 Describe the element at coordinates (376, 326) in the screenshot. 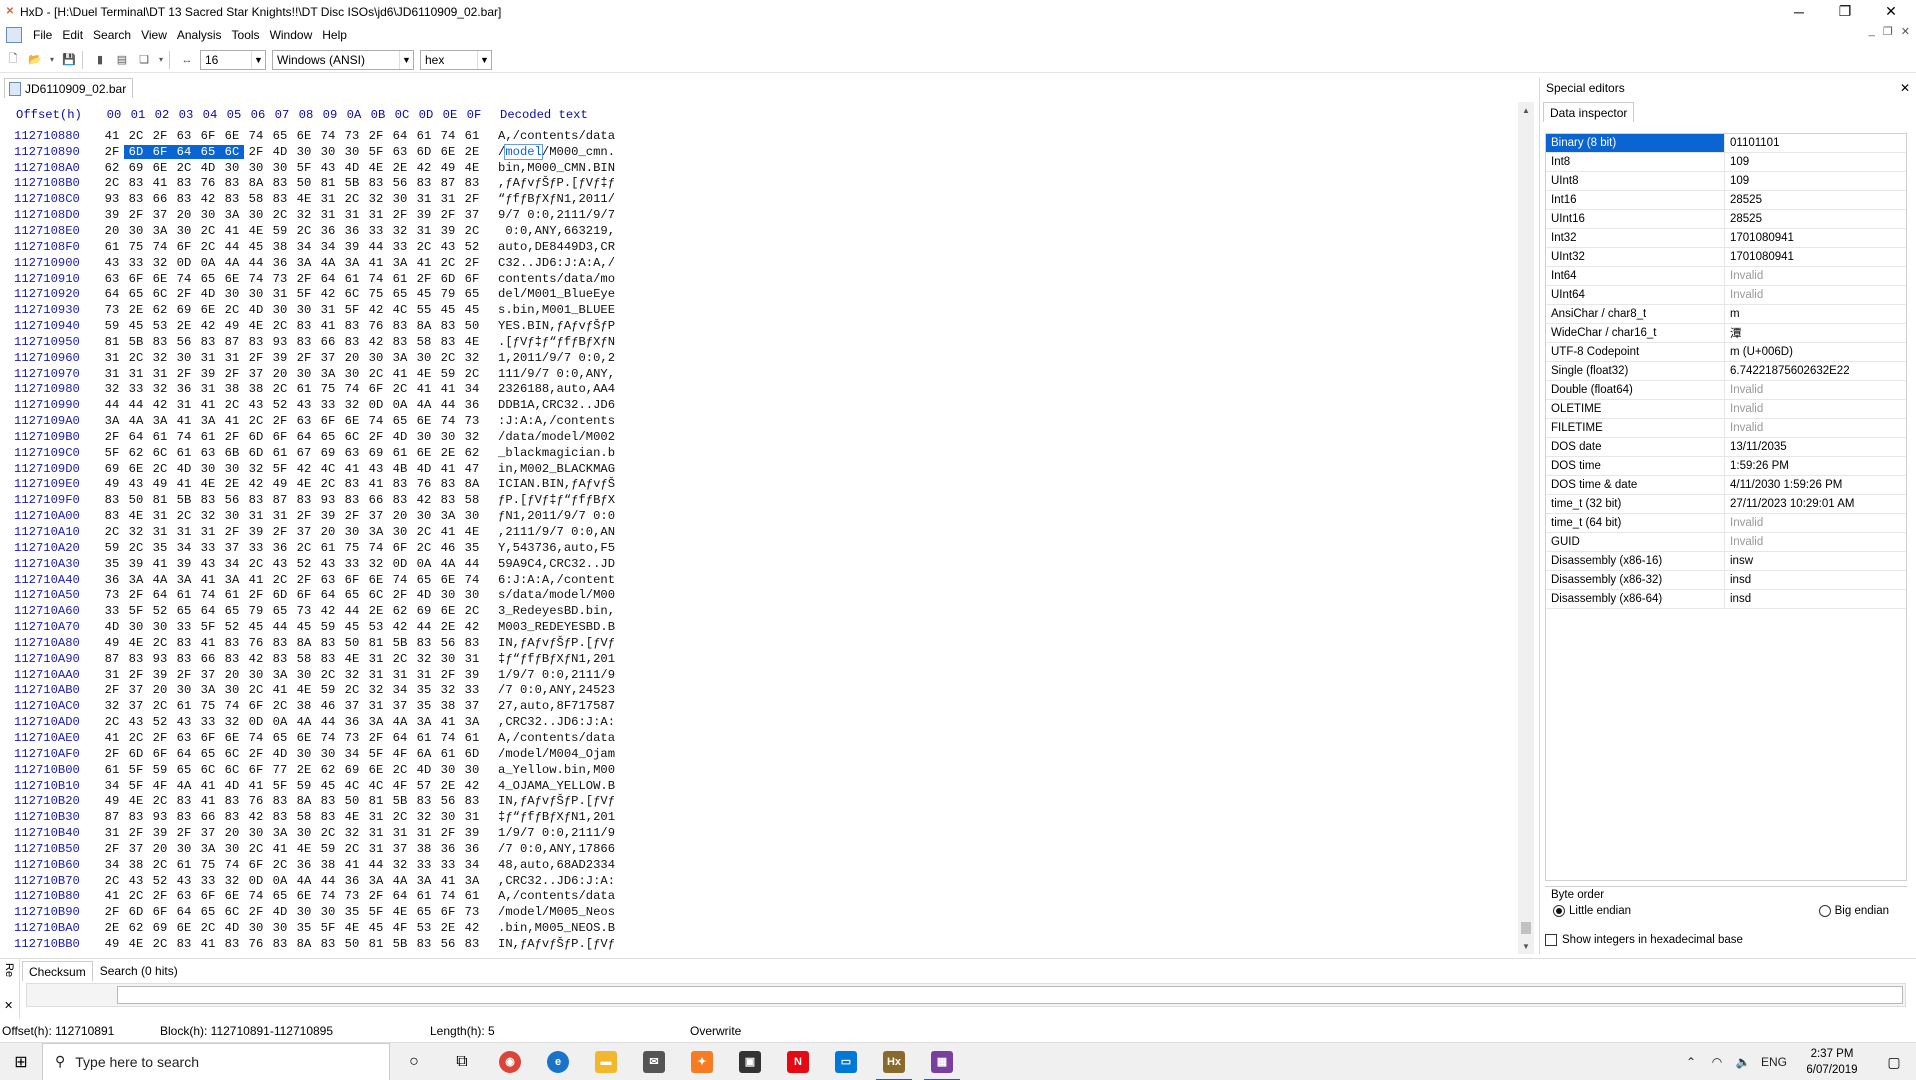

I see `hex-byte: 76` at that location.